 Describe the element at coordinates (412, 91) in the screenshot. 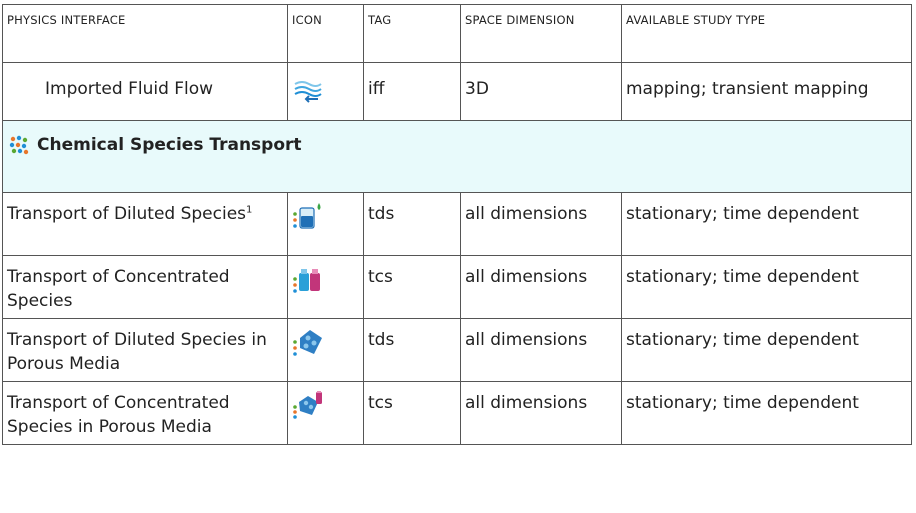

I see `tag-cell: iff` at that location.